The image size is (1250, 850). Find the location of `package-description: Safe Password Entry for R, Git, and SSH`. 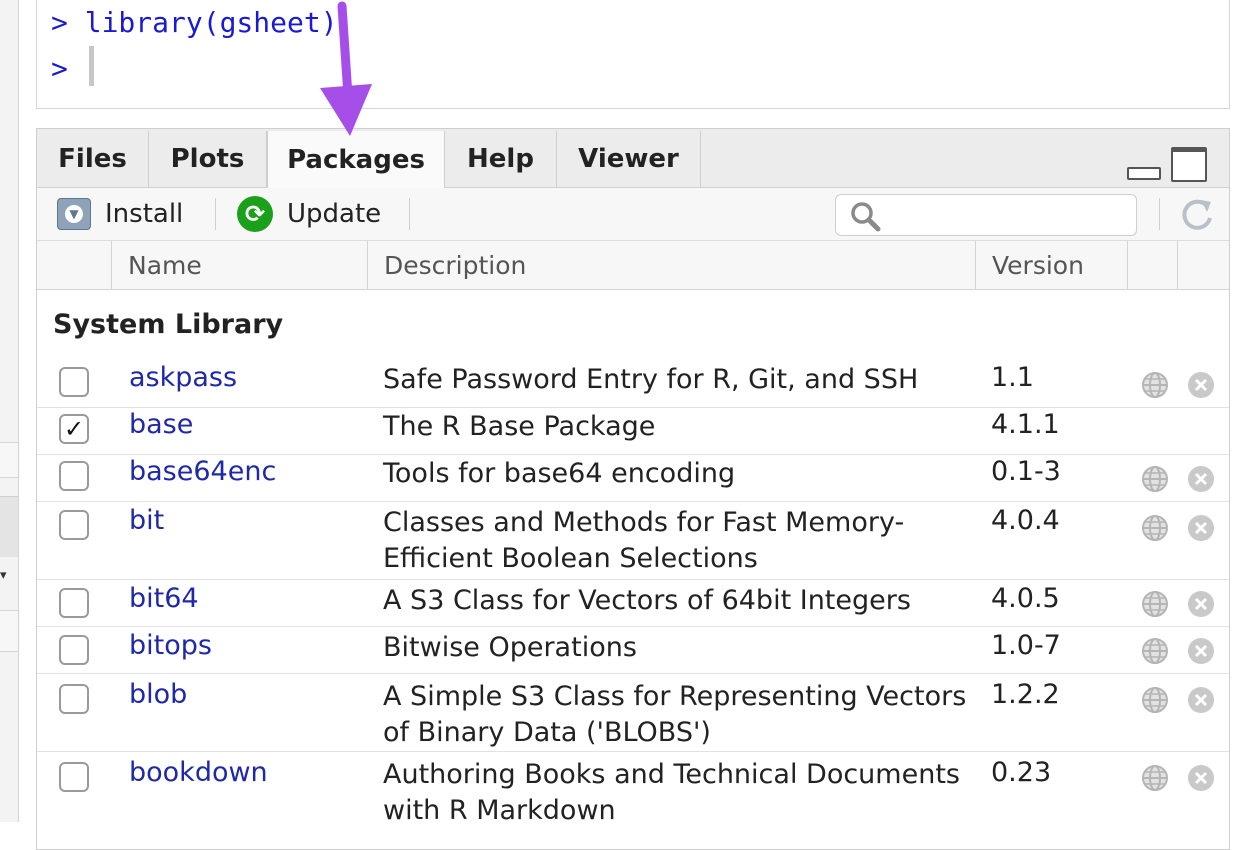

package-description: Safe Password Entry for R, Git, and SSH is located at coordinates (651, 379).